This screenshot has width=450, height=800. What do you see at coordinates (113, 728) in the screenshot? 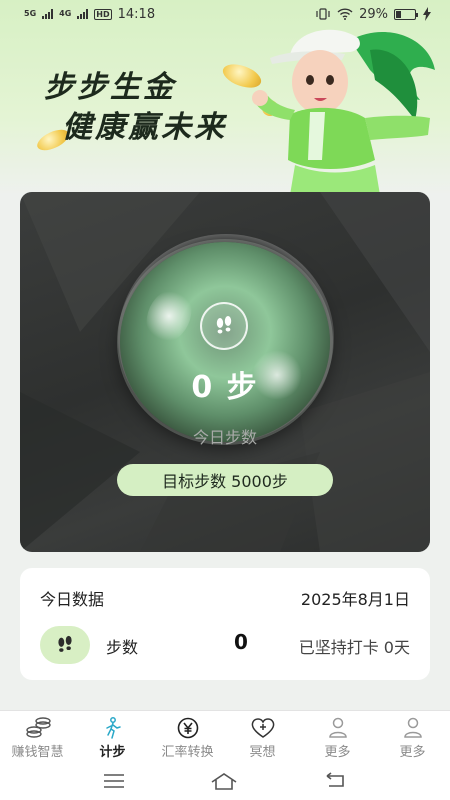
I see `walker-icon` at bounding box center [113, 728].